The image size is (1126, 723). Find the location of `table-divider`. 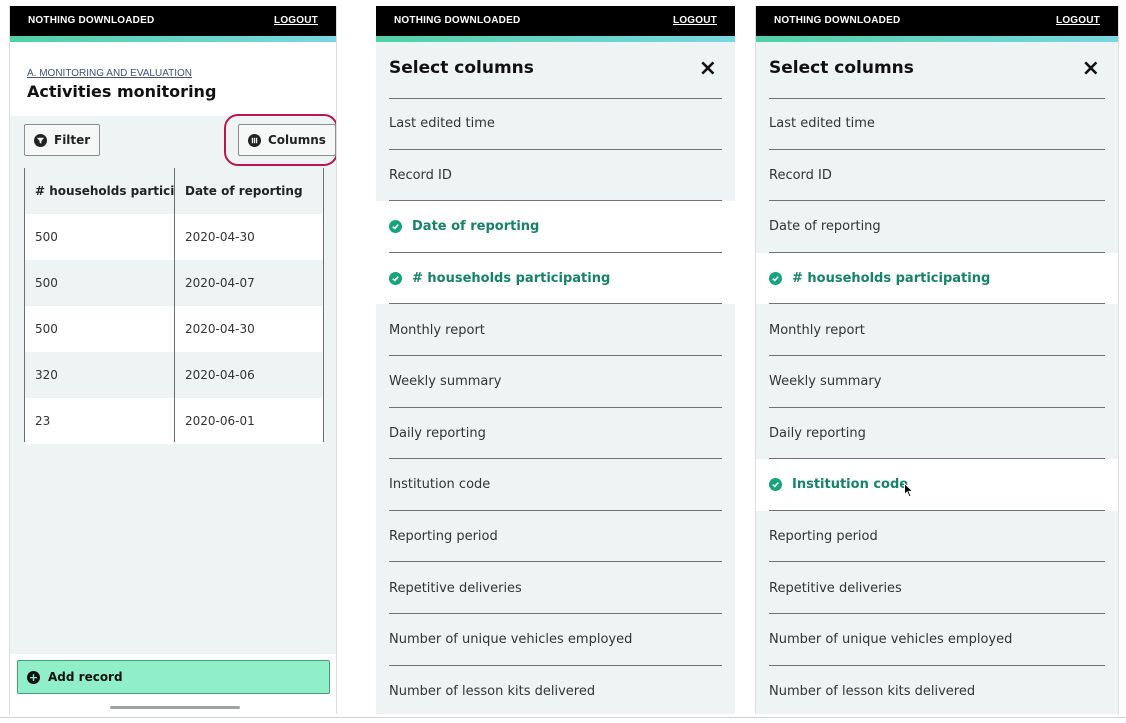

table-divider is located at coordinates (174, 305).